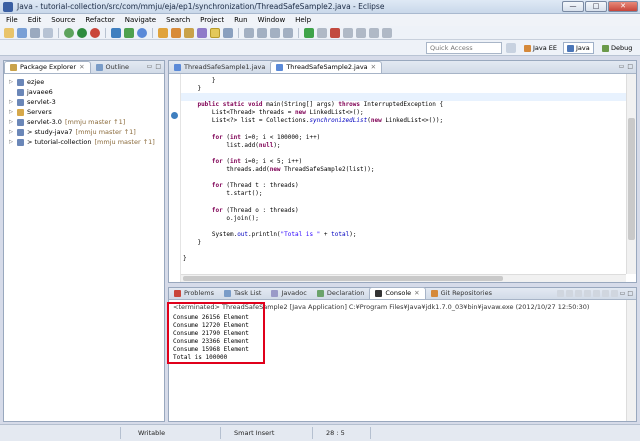 Image resolution: width=640 pixels, height=441 pixels. Describe the element at coordinates (623, 6) in the screenshot. I see `close-button: ✕` at that location.